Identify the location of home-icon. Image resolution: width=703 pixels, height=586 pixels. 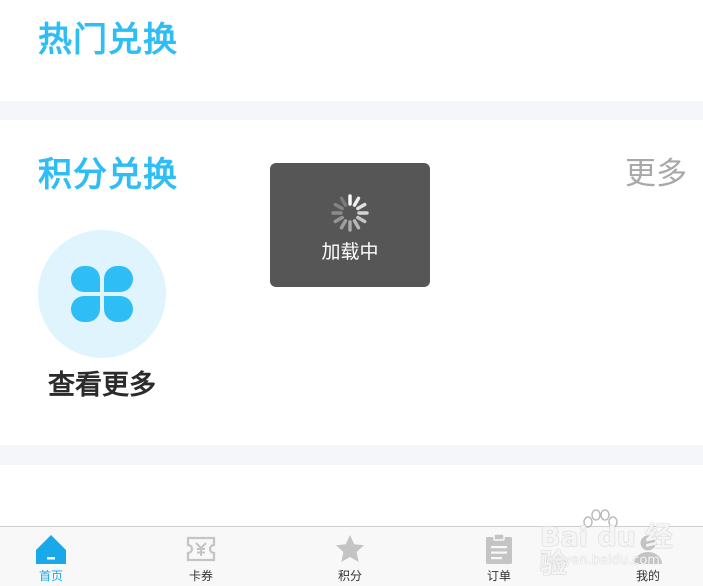
(51, 549).